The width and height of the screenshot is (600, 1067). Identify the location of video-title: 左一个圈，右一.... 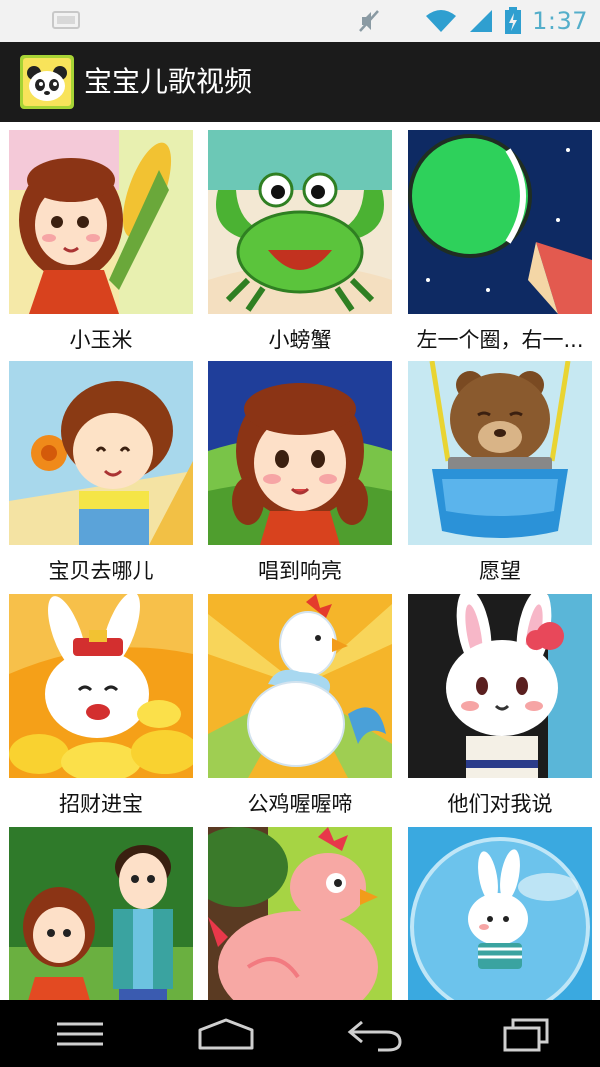
(500, 340).